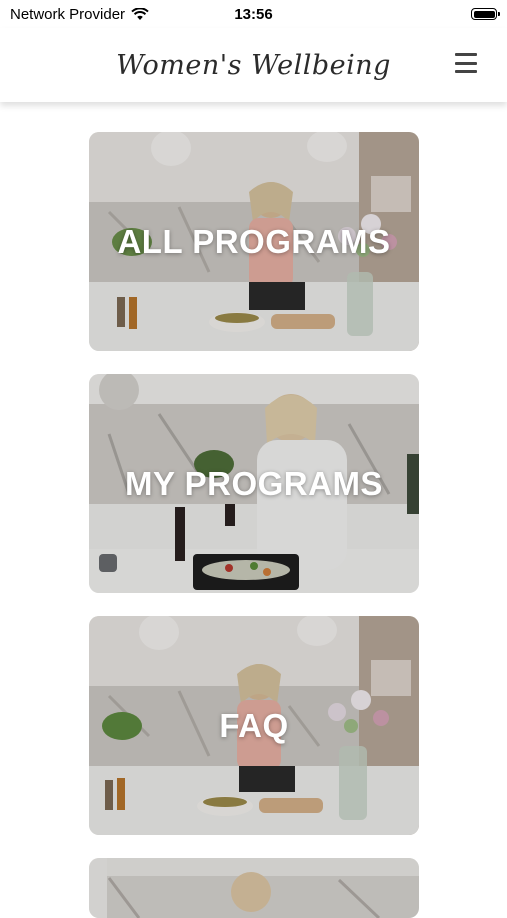 The height and width of the screenshot is (918, 507). I want to click on wifi-icon, so click(140, 13).